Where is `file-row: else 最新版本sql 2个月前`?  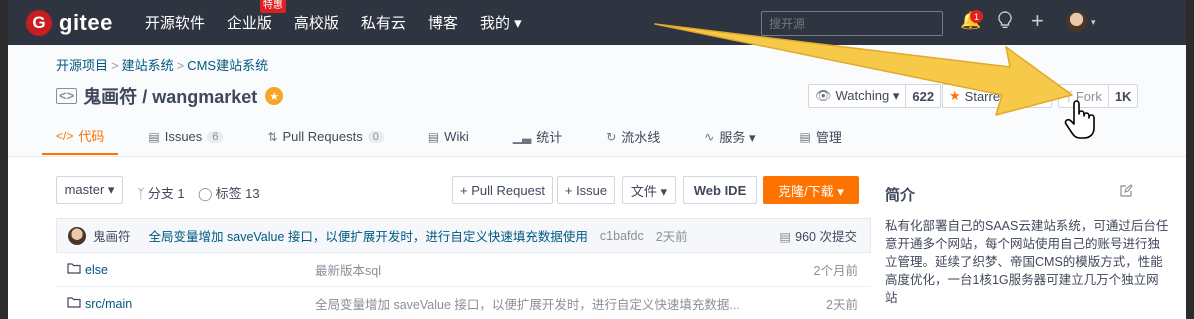 file-row: else 最新版本sql 2个月前 is located at coordinates (463, 270).